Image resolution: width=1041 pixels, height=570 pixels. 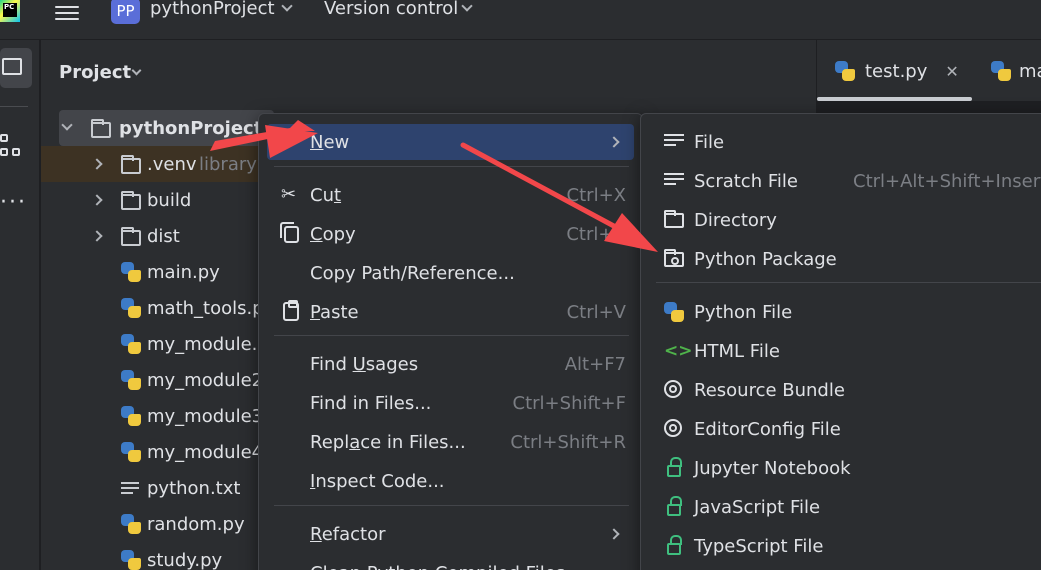 I want to click on submenu-item-label: Scratch File, so click(x=746, y=181).